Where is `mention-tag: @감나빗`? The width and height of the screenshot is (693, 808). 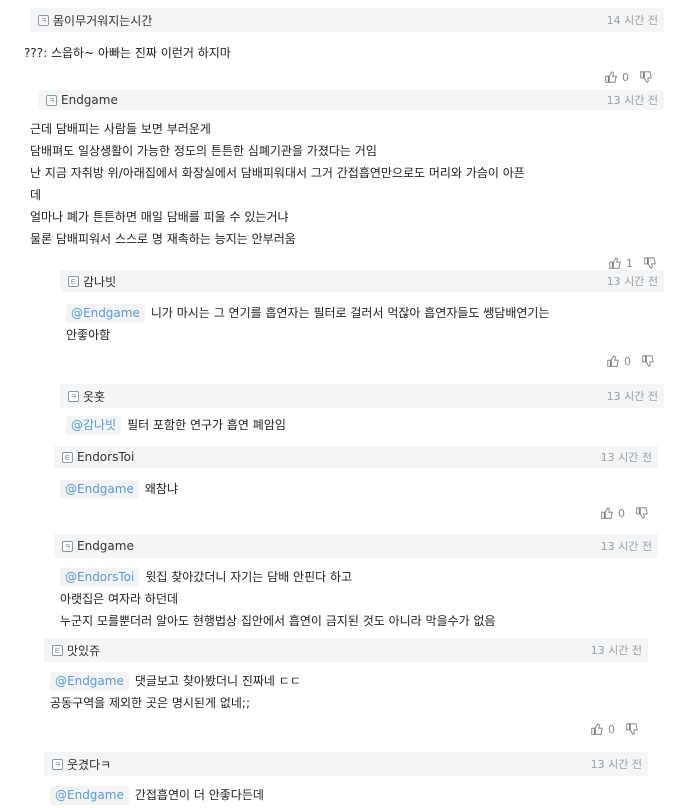 mention-tag: @감나빗 is located at coordinates (94, 425).